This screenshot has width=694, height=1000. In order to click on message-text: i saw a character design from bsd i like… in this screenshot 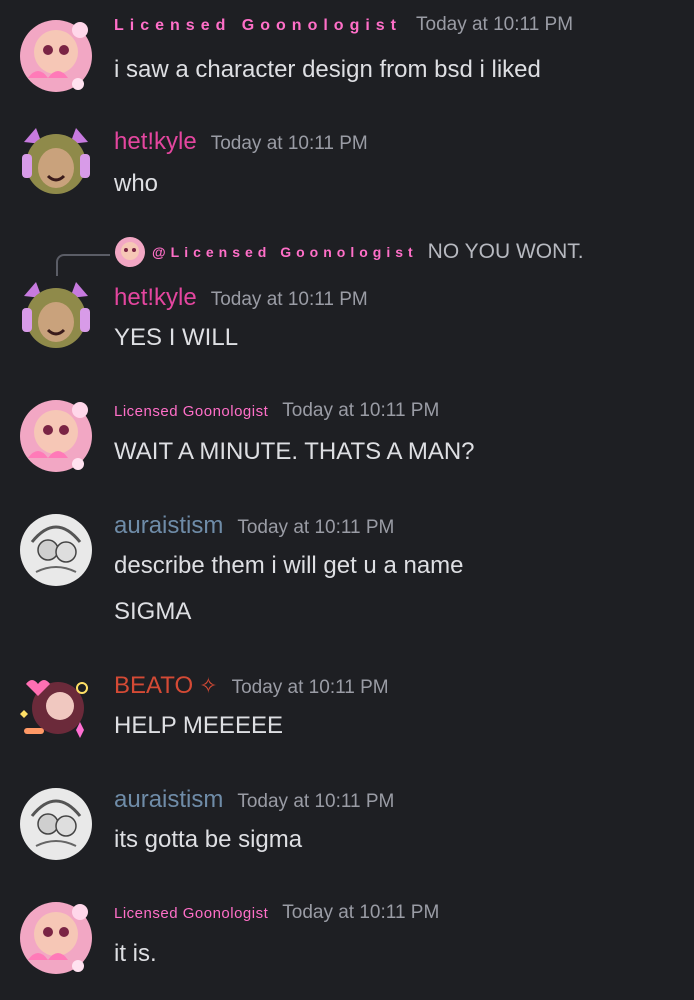, I will do `click(327, 69)`.